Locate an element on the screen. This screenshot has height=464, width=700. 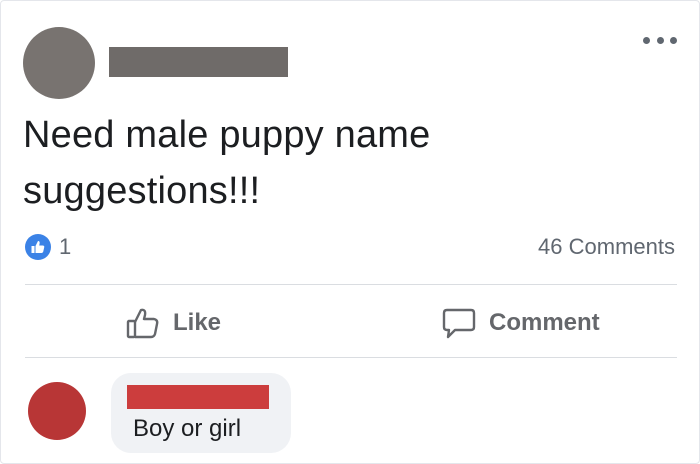
commenter-name-redacted is located at coordinates (198, 397).